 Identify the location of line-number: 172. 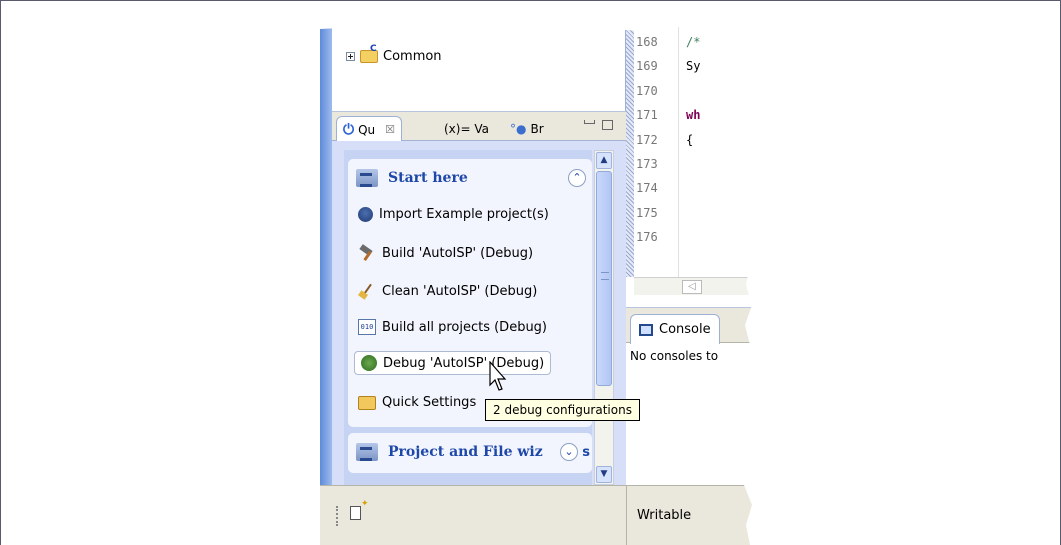
(647, 139).